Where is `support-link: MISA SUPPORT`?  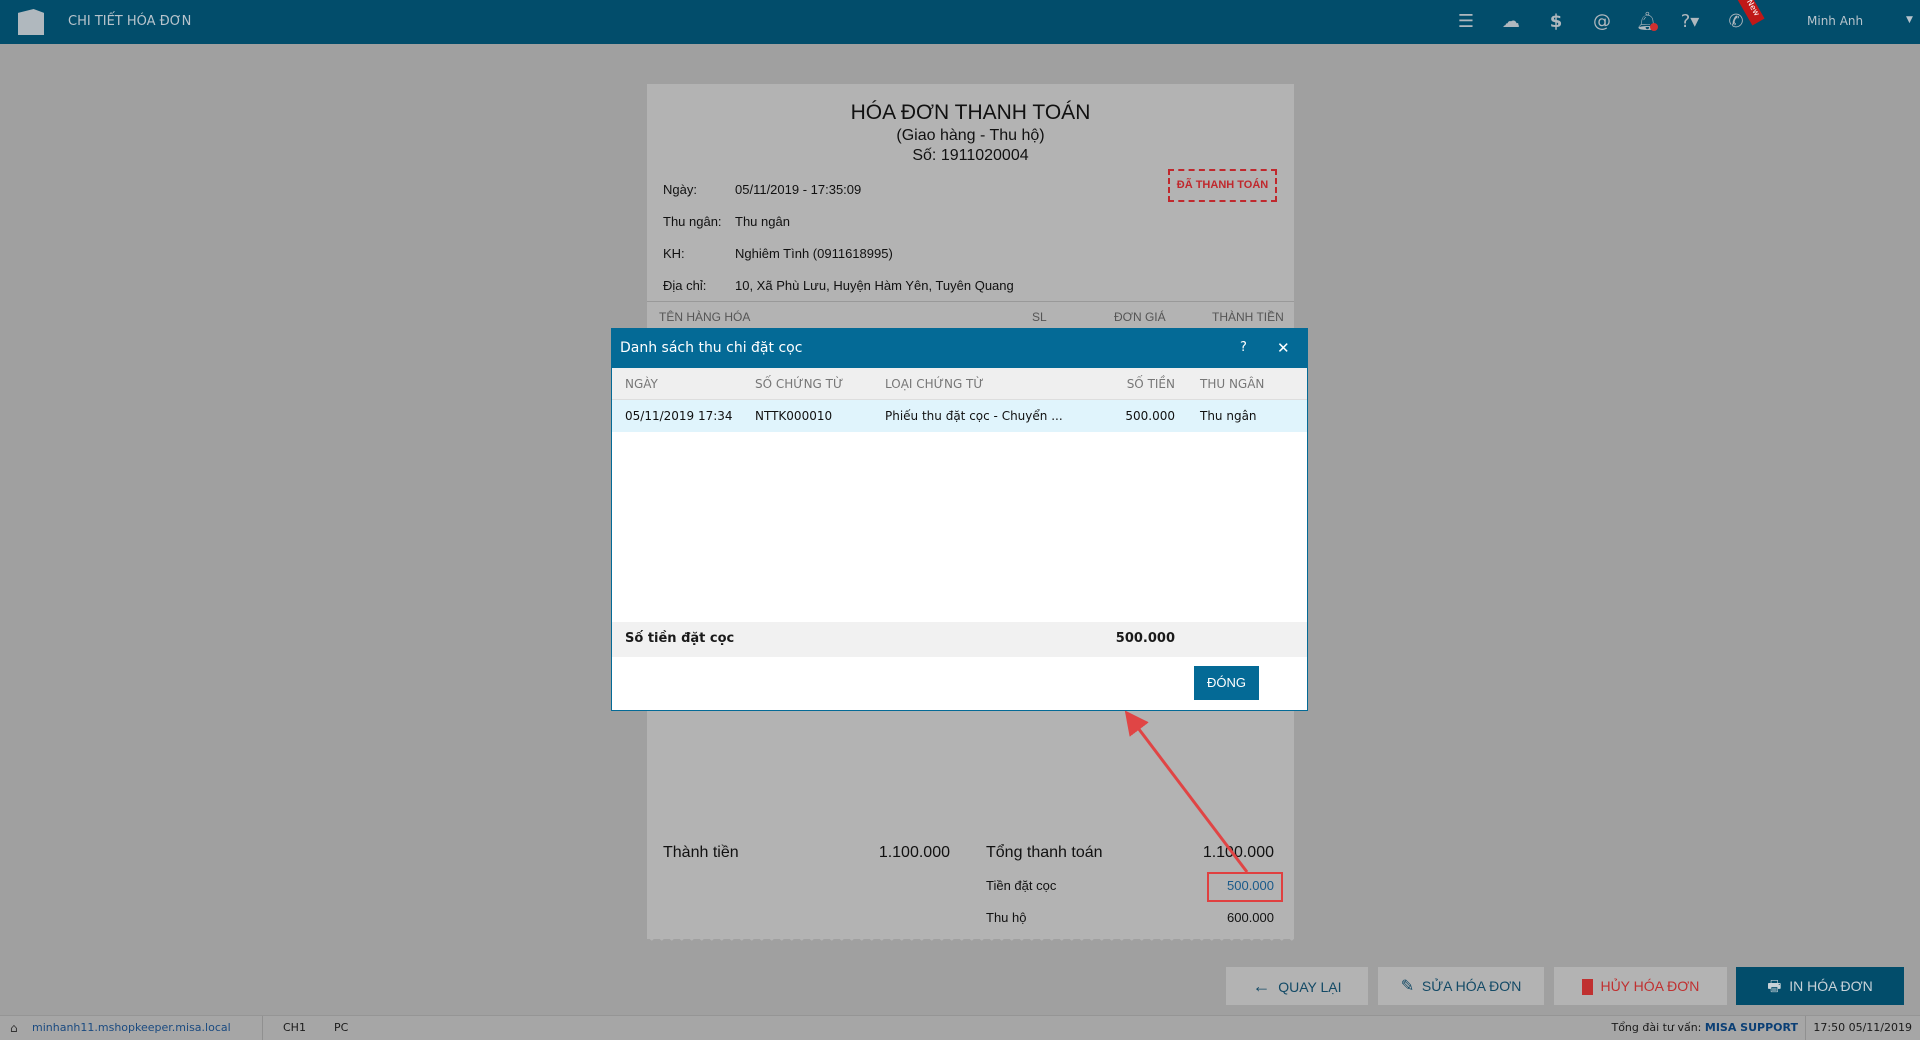 support-link: MISA SUPPORT is located at coordinates (1751, 1027).